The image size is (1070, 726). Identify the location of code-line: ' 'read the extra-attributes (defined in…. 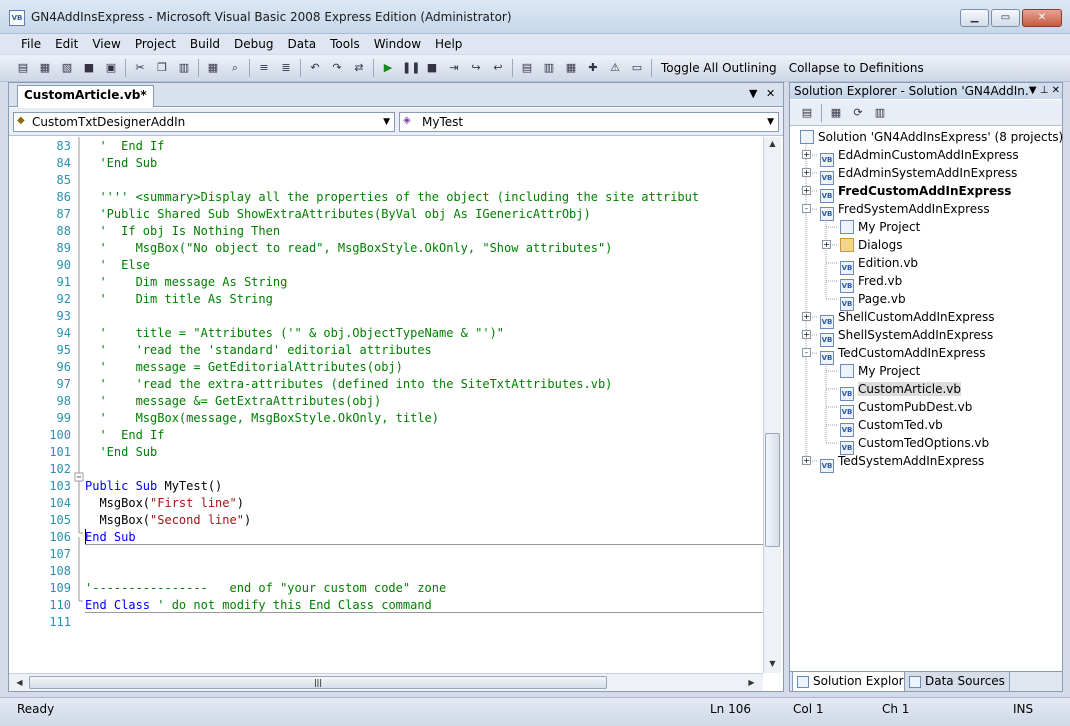
(348, 384).